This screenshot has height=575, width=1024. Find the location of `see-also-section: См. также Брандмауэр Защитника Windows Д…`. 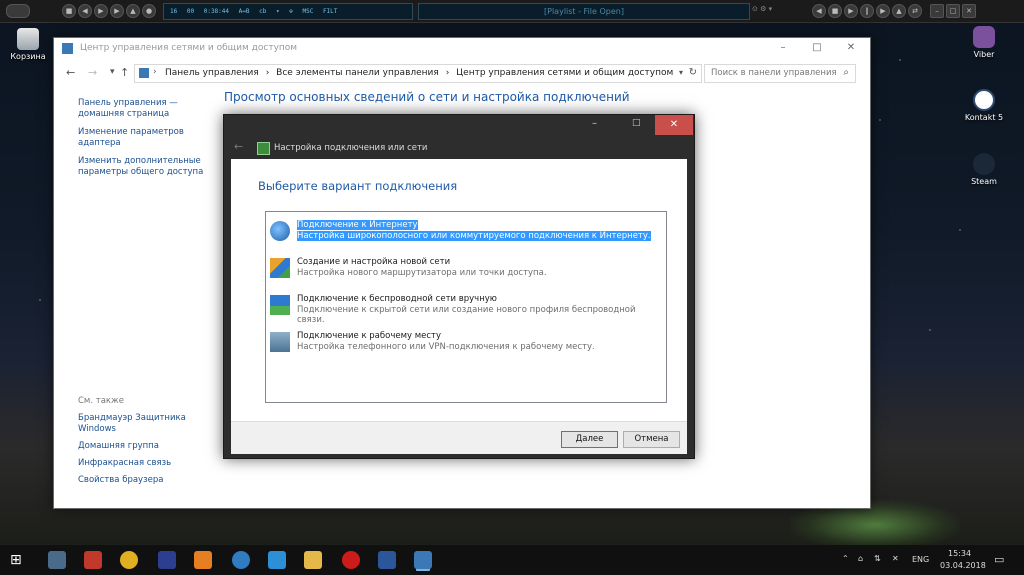

see-also-section: См. также Брандмауэр Защитника Windows Д… is located at coordinates (148, 444).